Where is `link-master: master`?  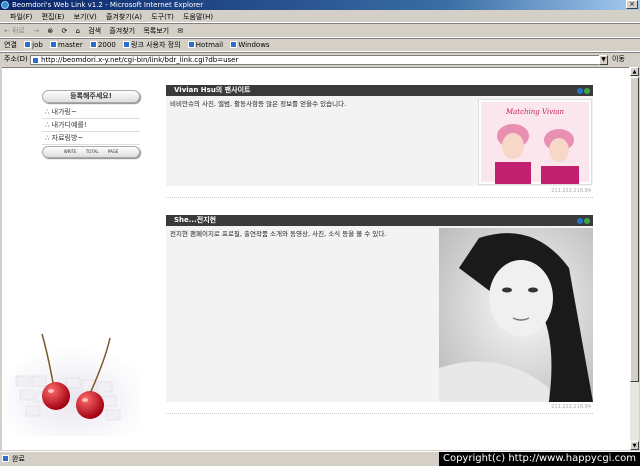
link-master: master is located at coordinates (66, 45).